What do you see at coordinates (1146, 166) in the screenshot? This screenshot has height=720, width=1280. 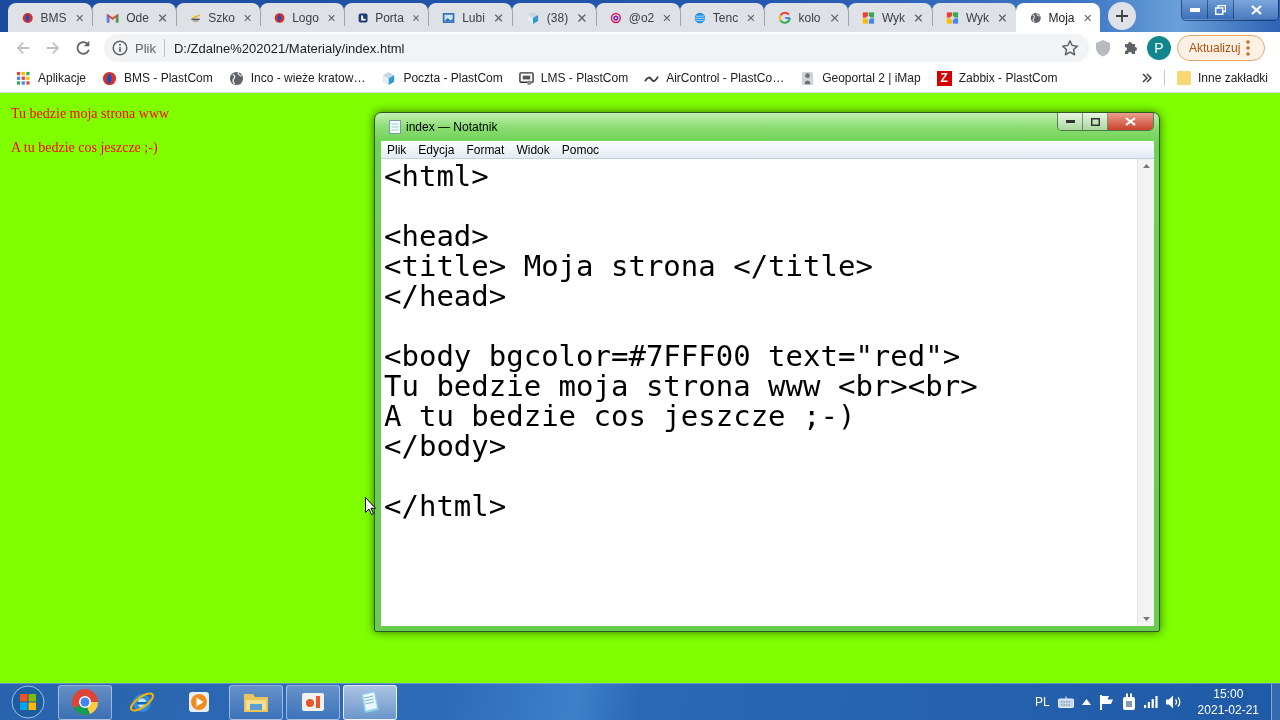 I see `up-arrow-icon` at bounding box center [1146, 166].